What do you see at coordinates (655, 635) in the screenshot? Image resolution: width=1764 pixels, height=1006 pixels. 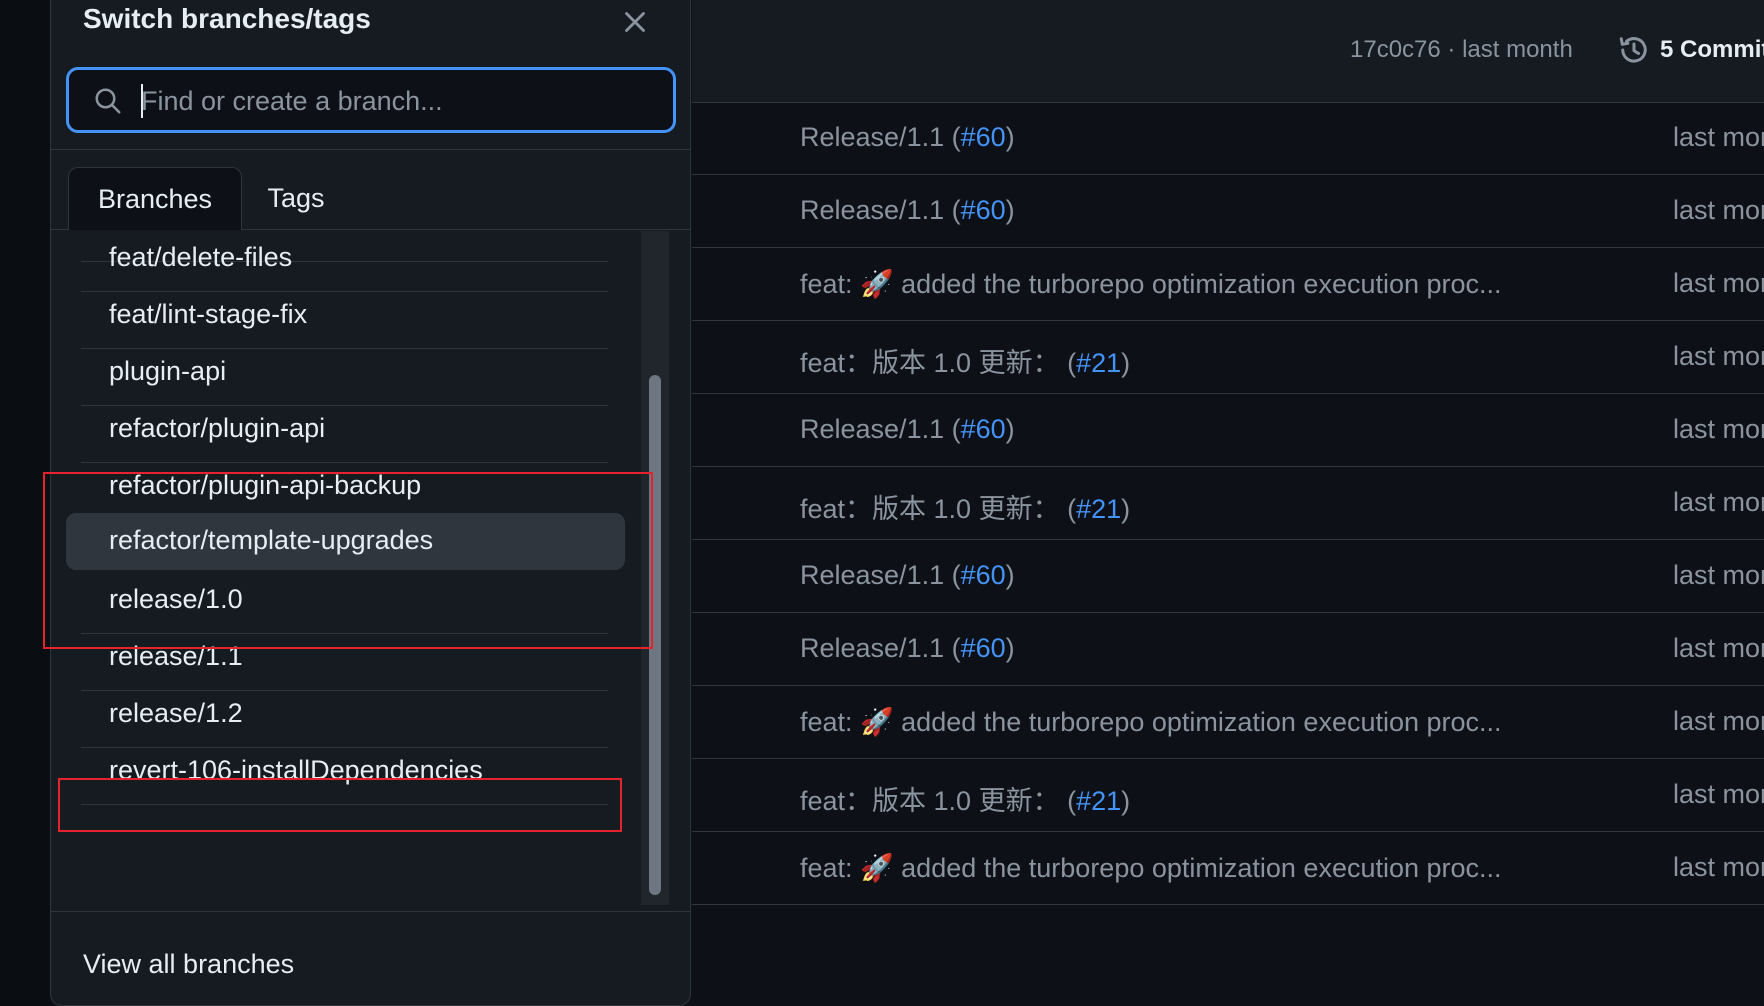 I see `scrollbar-thumb` at bounding box center [655, 635].